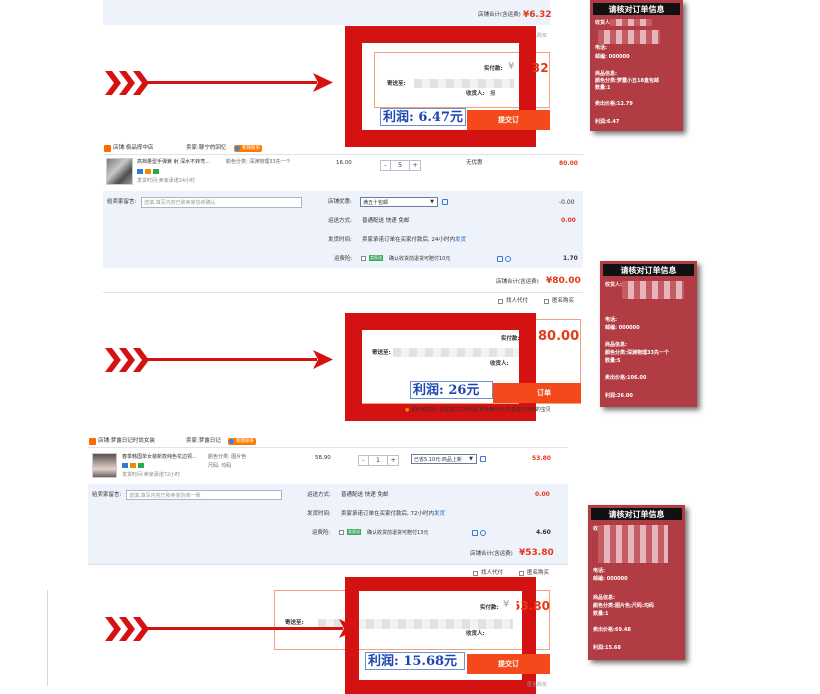  I want to click on unit-price: 16.00, so click(344, 163).